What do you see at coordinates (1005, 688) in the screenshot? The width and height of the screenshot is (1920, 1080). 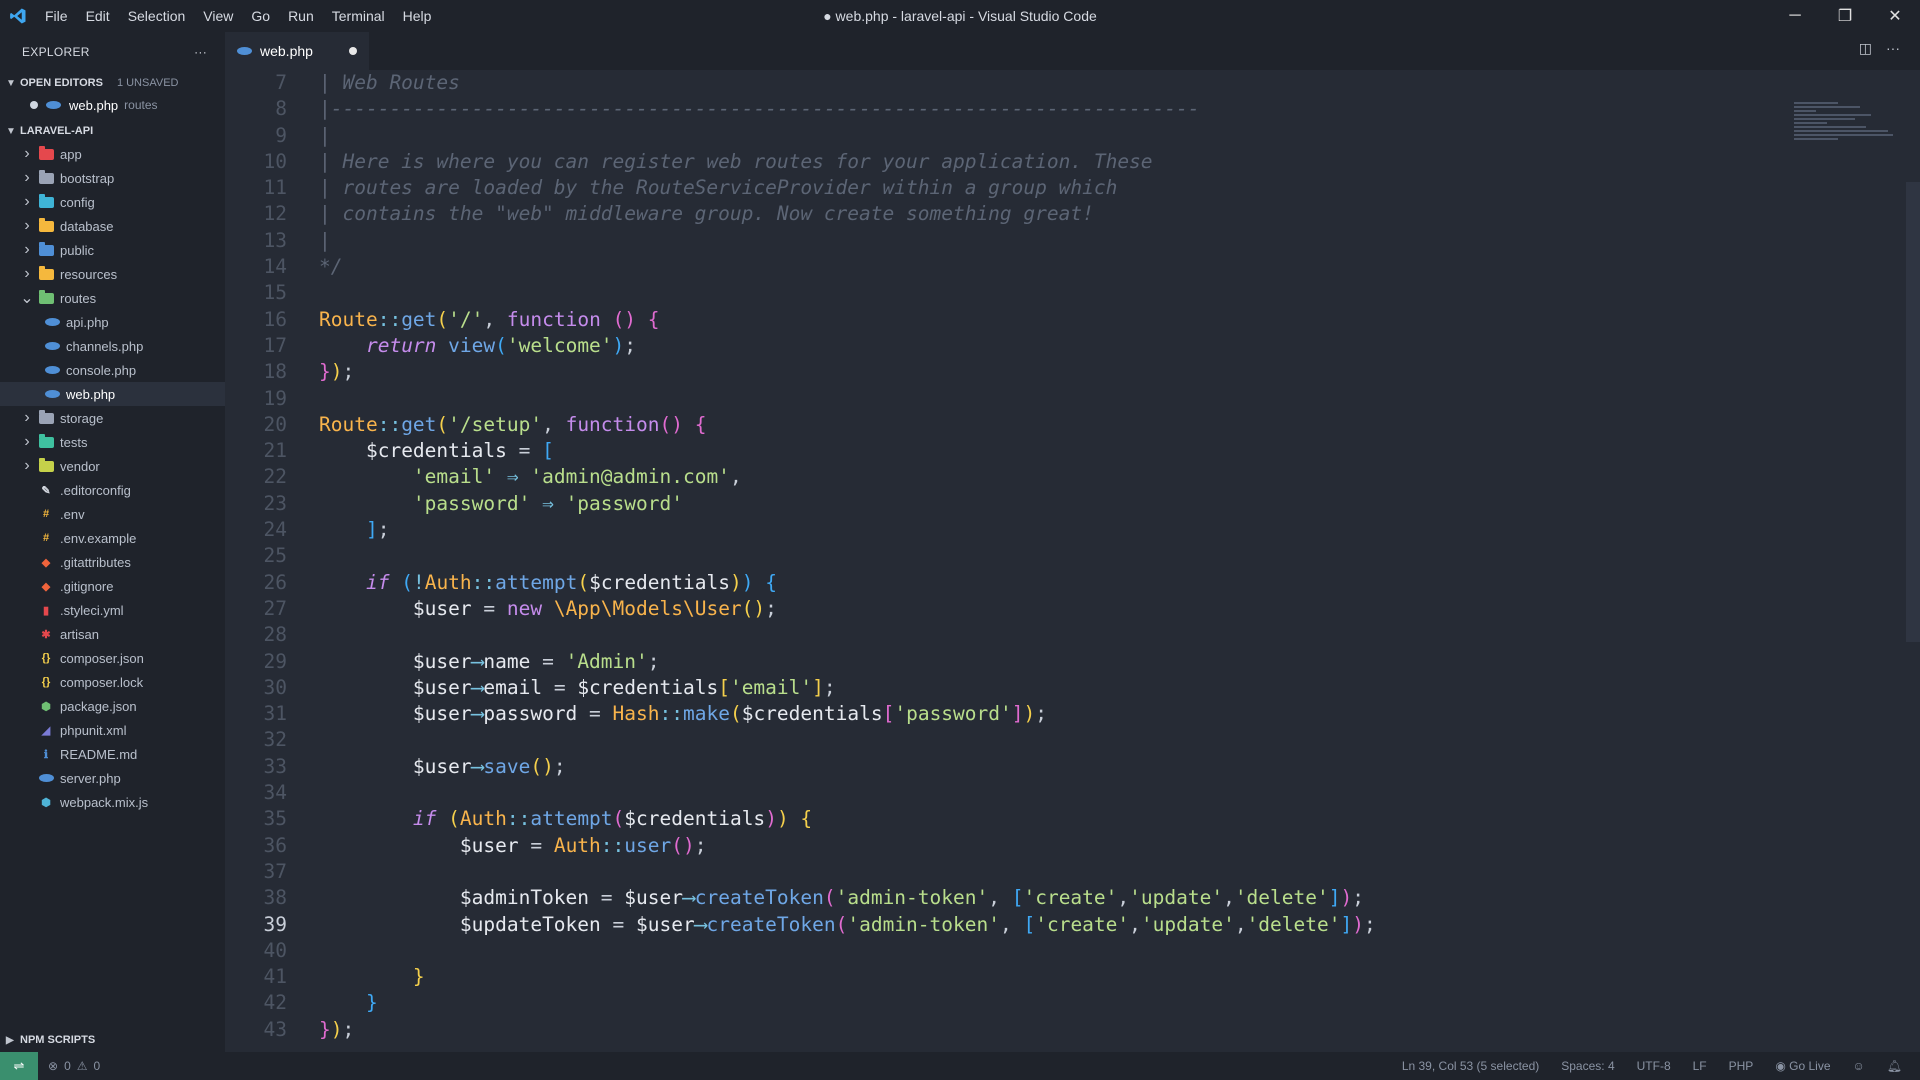 I see `code-line: 30 $user ⟶ email = $credentials['email'];` at bounding box center [1005, 688].